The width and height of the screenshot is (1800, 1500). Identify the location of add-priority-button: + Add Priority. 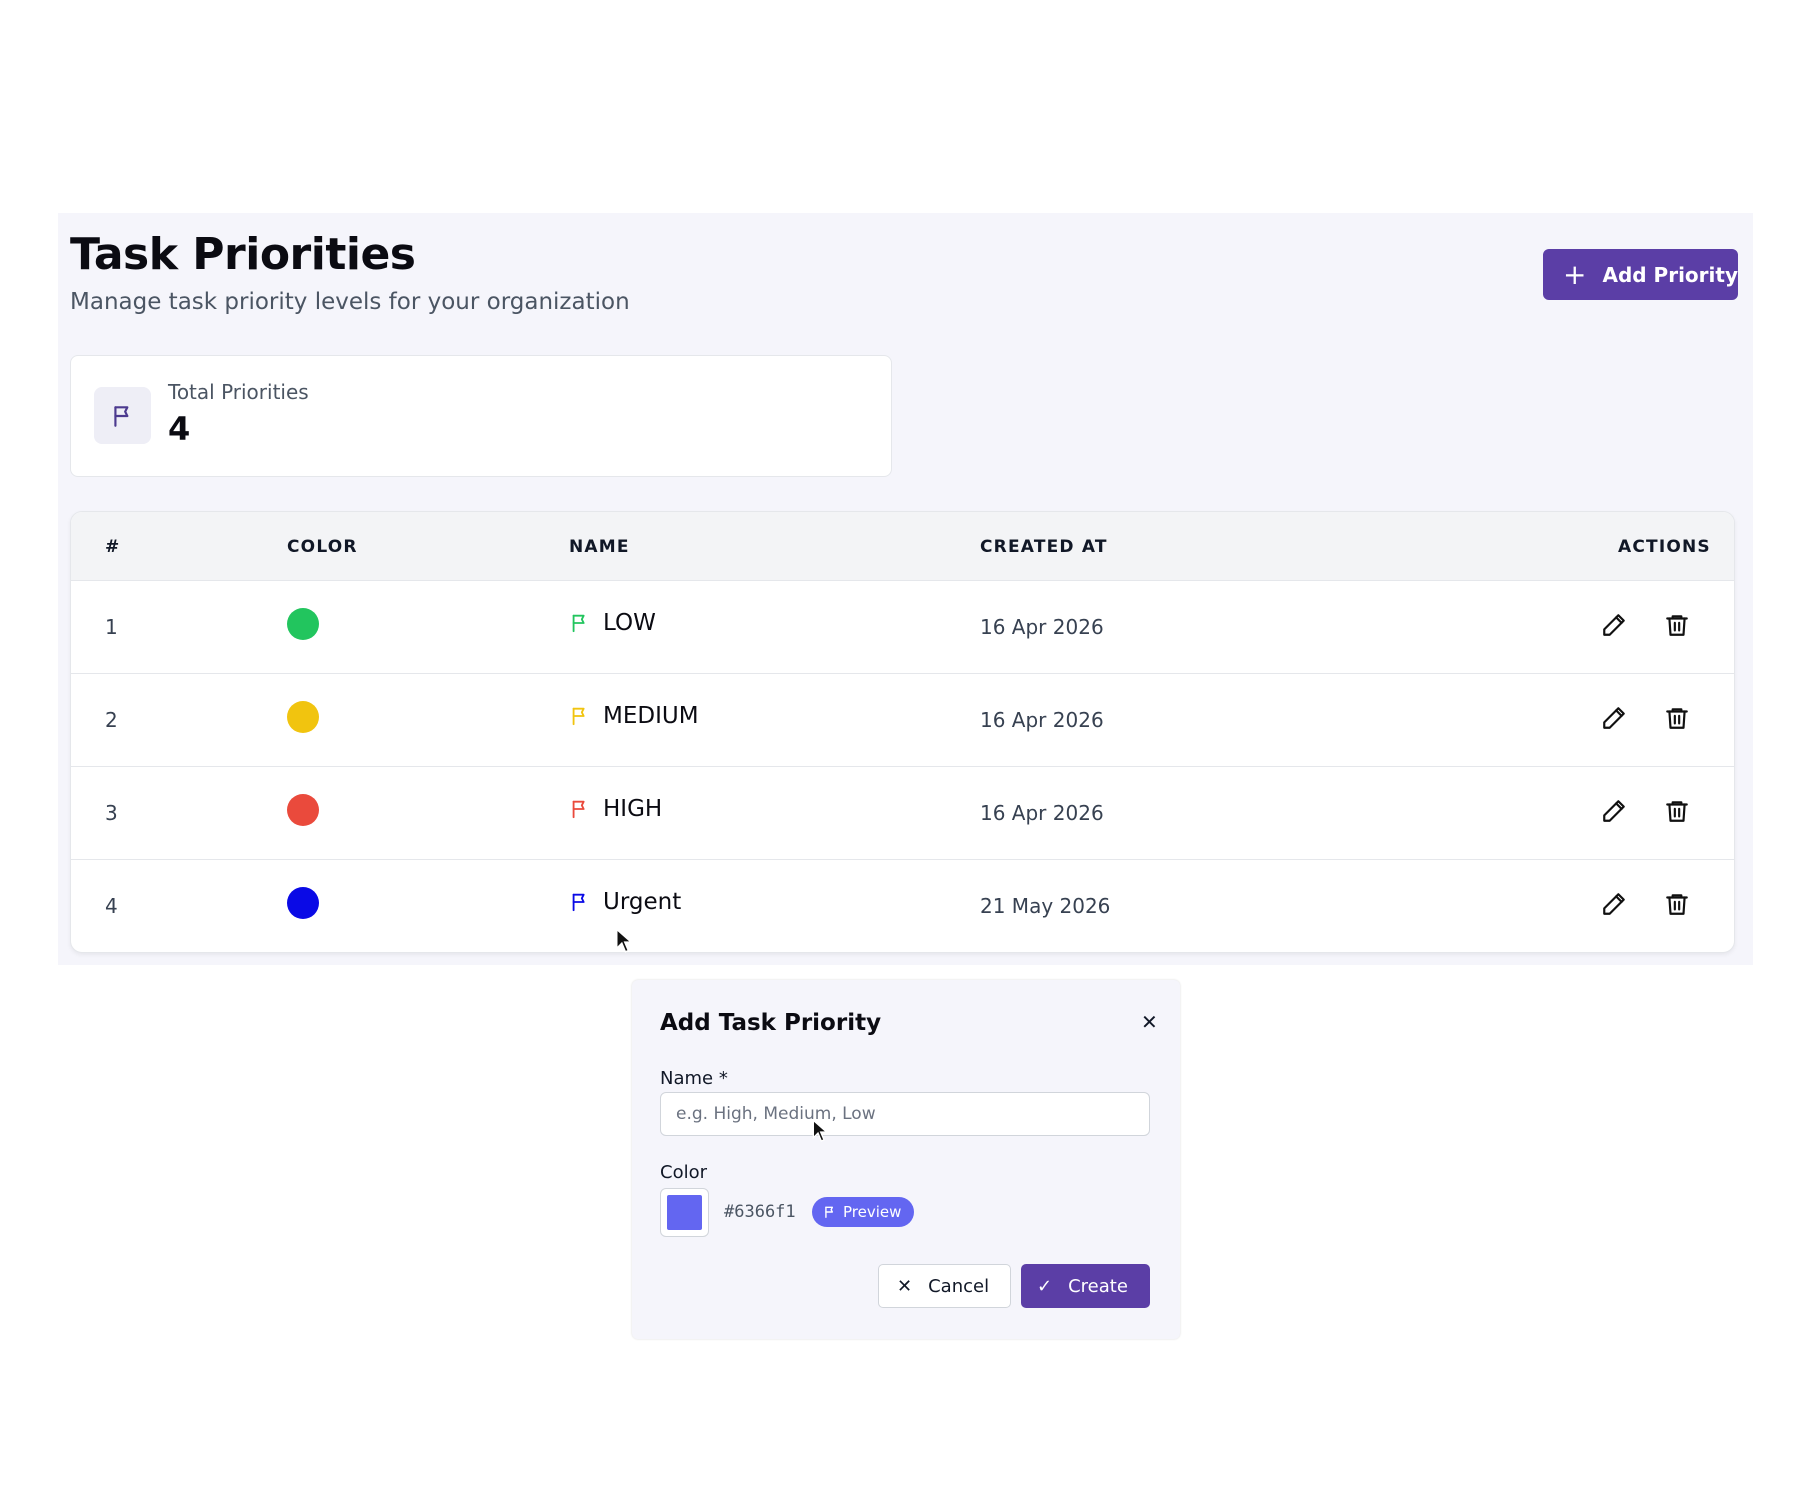
(1640, 274).